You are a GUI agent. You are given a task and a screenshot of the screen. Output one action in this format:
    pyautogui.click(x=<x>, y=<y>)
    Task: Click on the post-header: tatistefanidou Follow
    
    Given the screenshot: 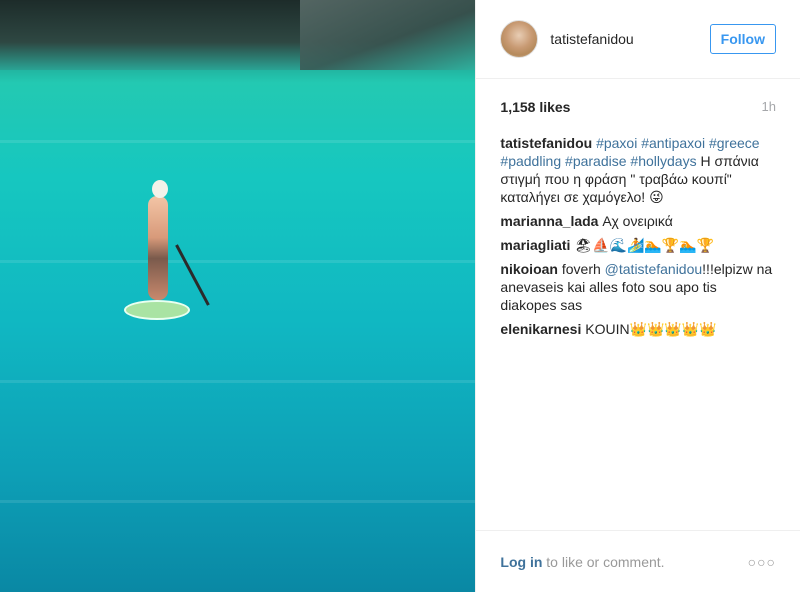 What is the action you would take?
    pyautogui.click(x=638, y=39)
    